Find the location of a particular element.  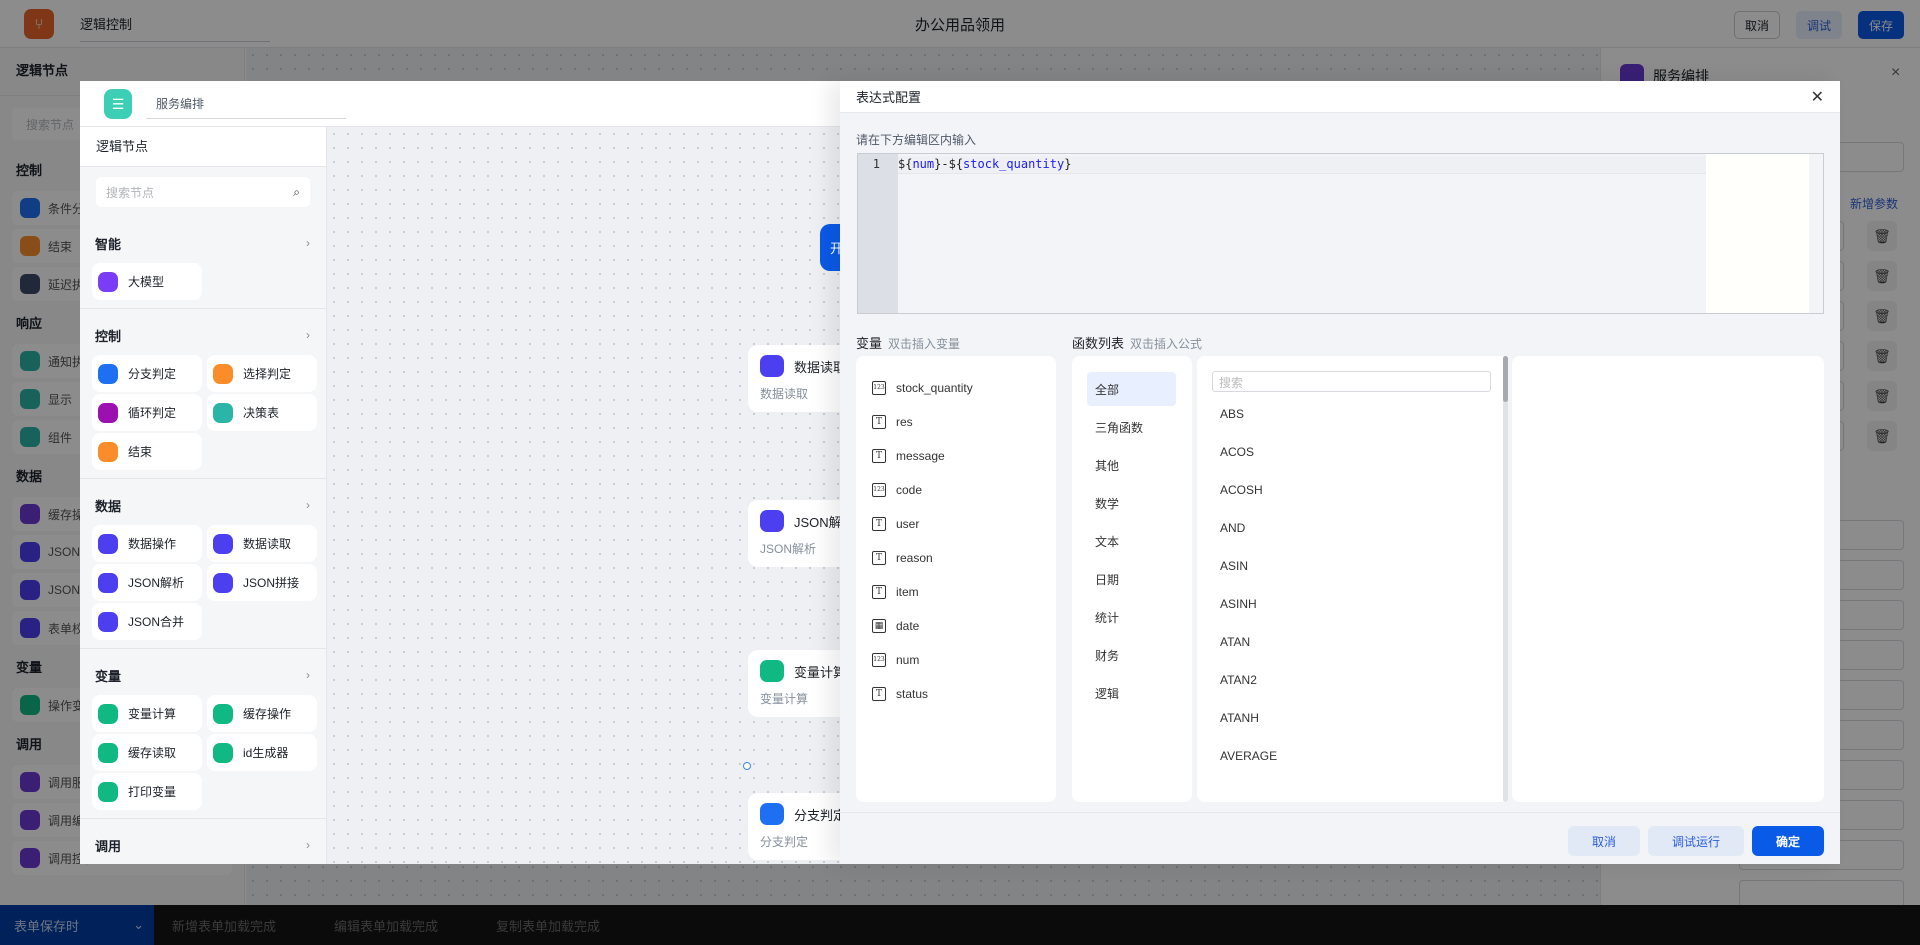

node-item: 分支判定 is located at coordinates (147, 373).